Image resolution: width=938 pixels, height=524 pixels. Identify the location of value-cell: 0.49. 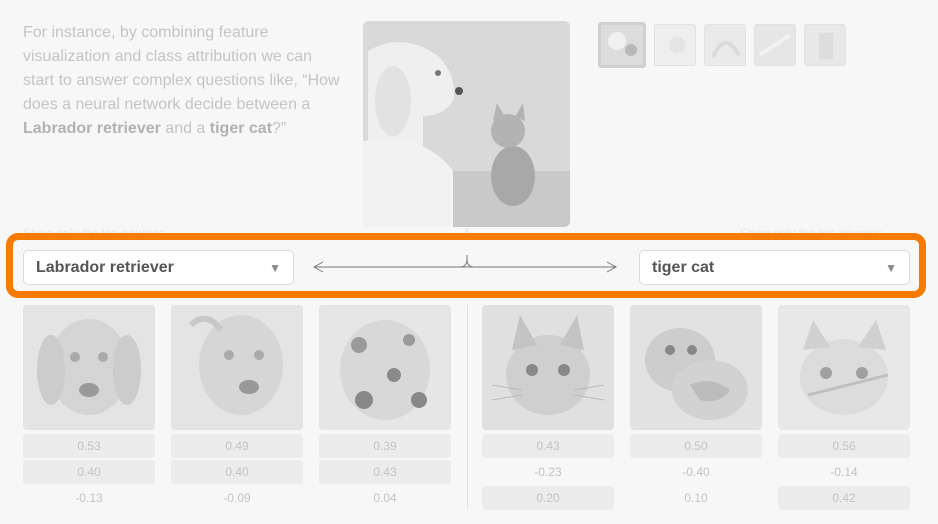
(237, 446).